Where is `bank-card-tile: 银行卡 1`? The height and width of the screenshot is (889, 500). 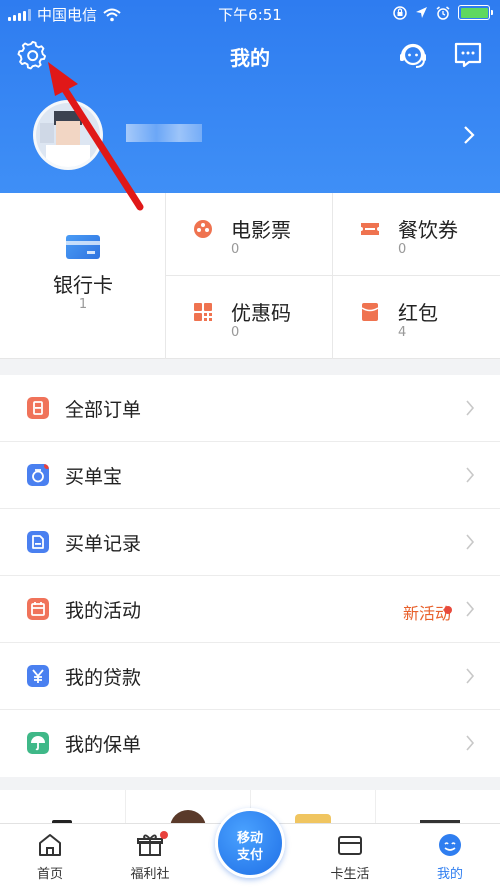 bank-card-tile: 银行卡 1 is located at coordinates (83, 276).